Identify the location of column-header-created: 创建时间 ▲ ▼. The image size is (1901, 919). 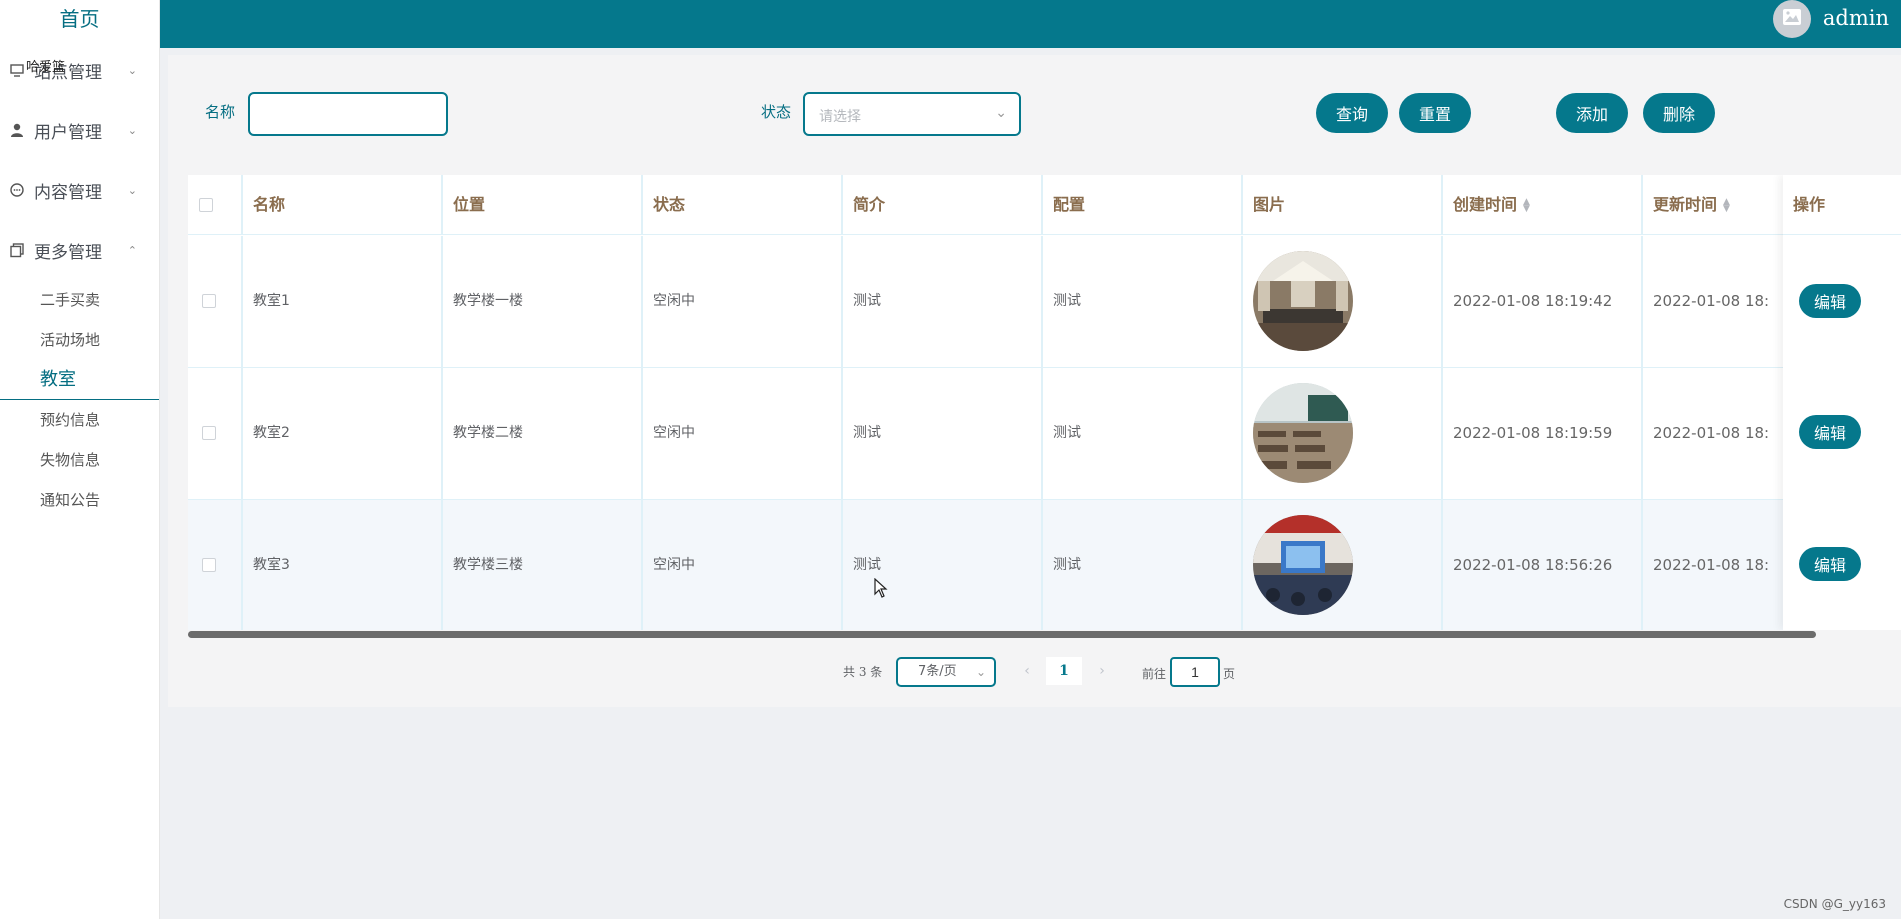
(1543, 205).